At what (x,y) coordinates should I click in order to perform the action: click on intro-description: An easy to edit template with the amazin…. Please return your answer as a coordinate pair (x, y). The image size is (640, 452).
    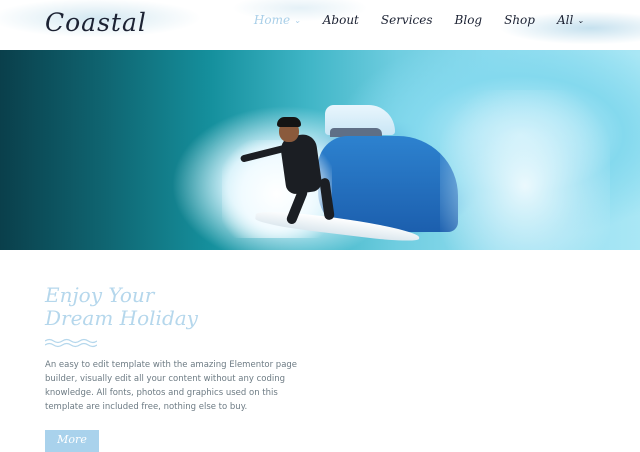
    Looking at the image, I should click on (171, 386).